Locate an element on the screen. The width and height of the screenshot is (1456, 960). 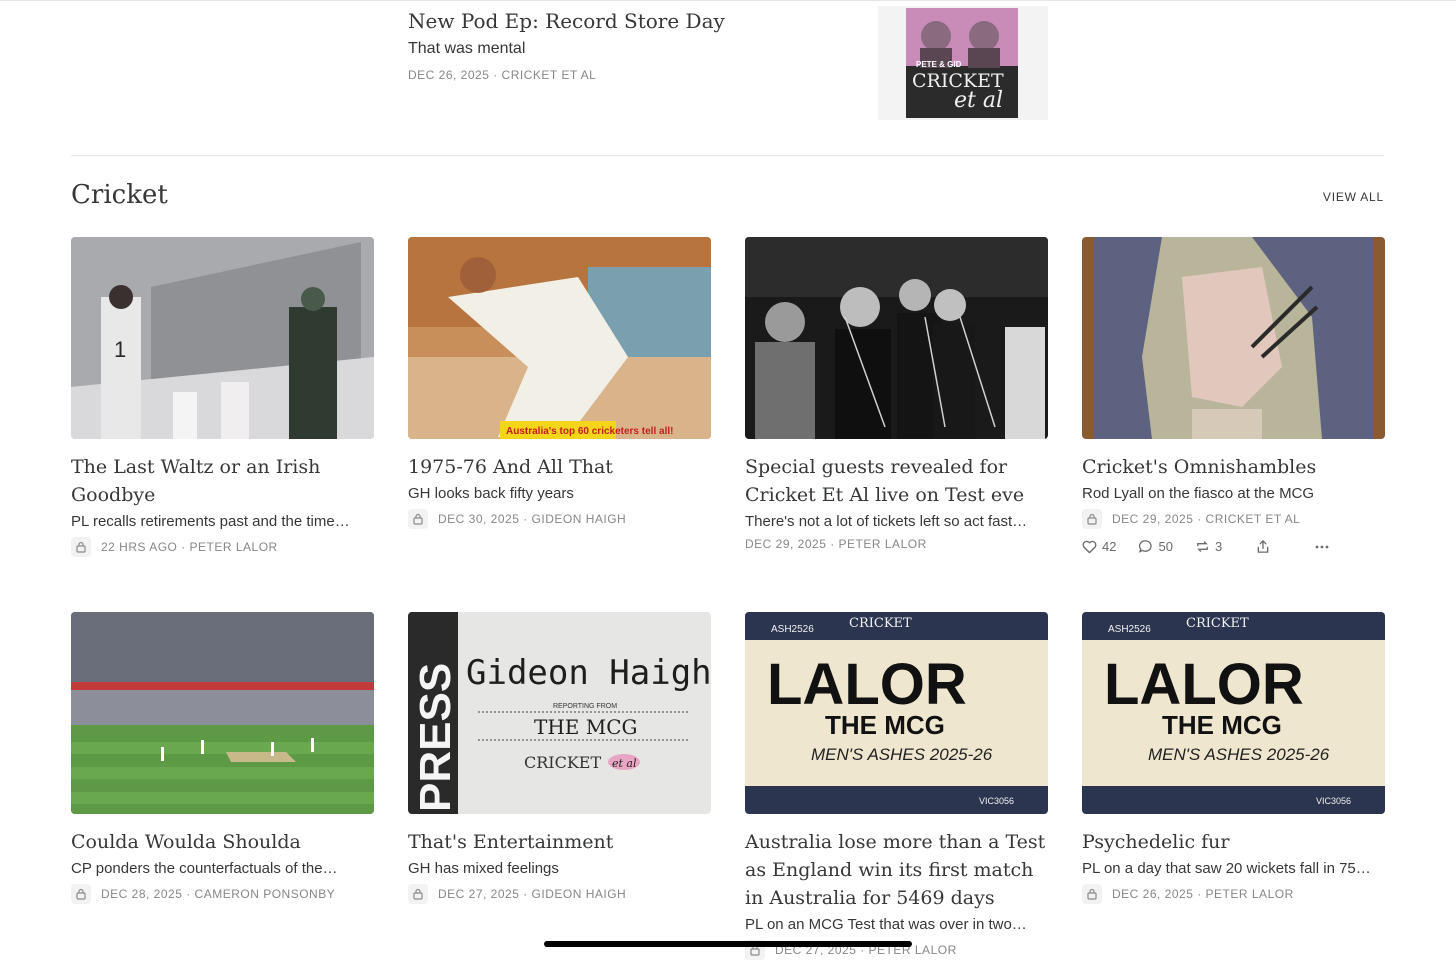
podcast-cover-image: PETE & GID CRICKET et al is located at coordinates (963, 63).